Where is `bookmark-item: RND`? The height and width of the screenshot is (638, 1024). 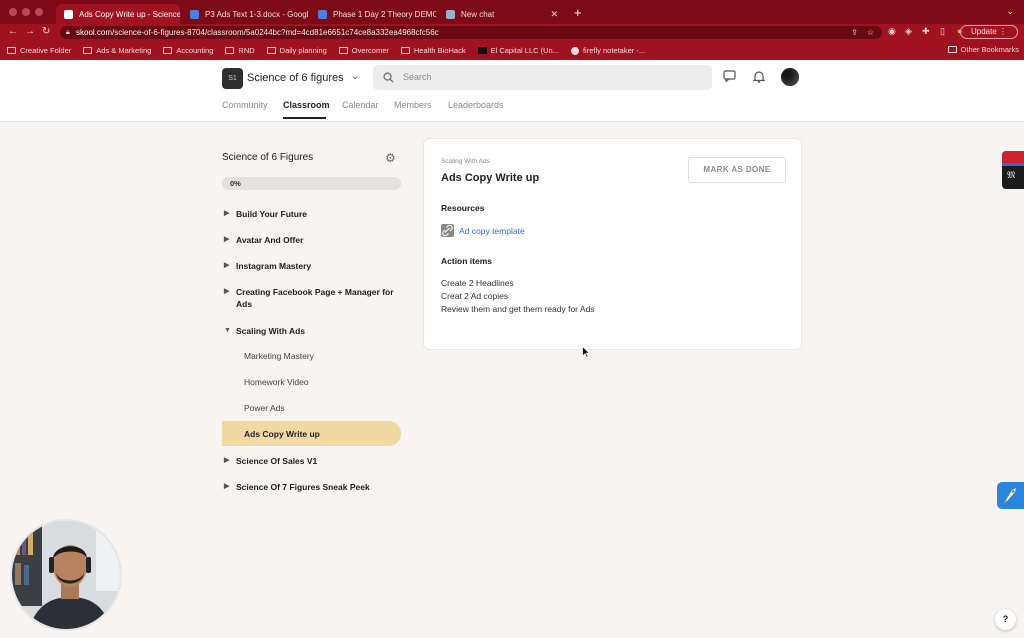 bookmark-item: RND is located at coordinates (240, 50).